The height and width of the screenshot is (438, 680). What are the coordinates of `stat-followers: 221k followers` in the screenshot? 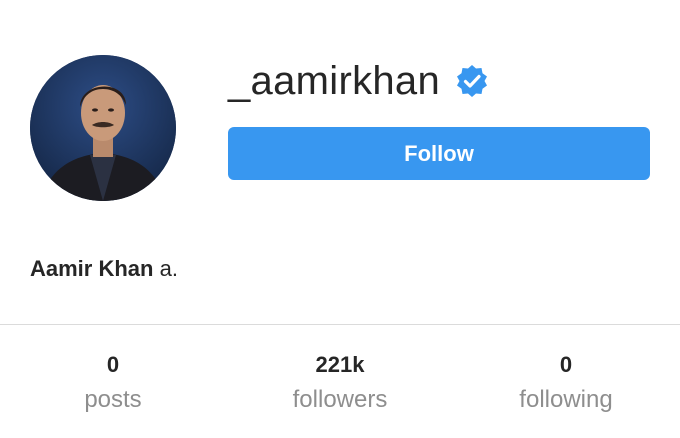 It's located at (340, 384).